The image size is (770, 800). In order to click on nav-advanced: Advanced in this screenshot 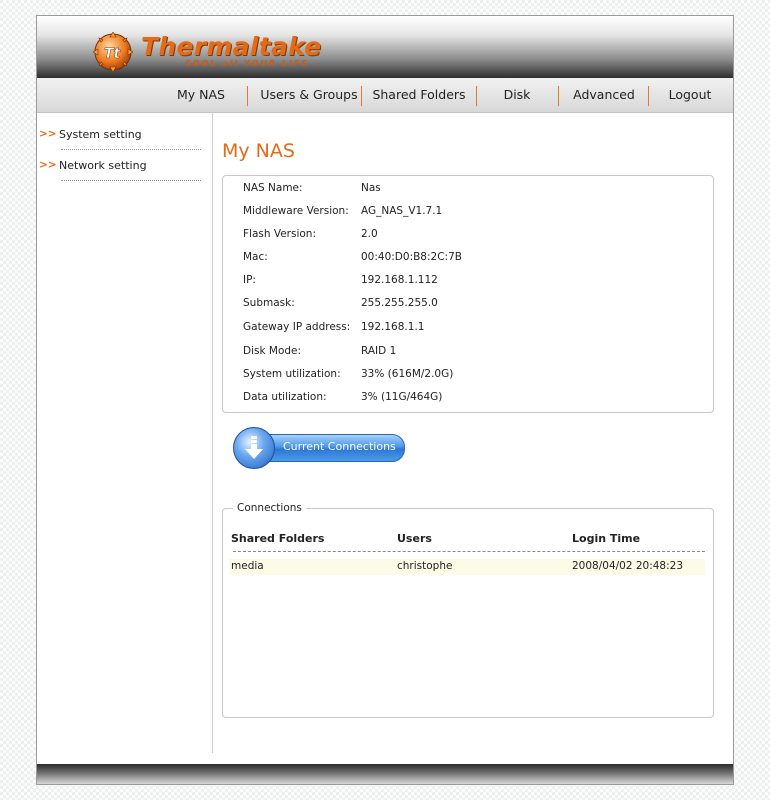, I will do `click(604, 95)`.